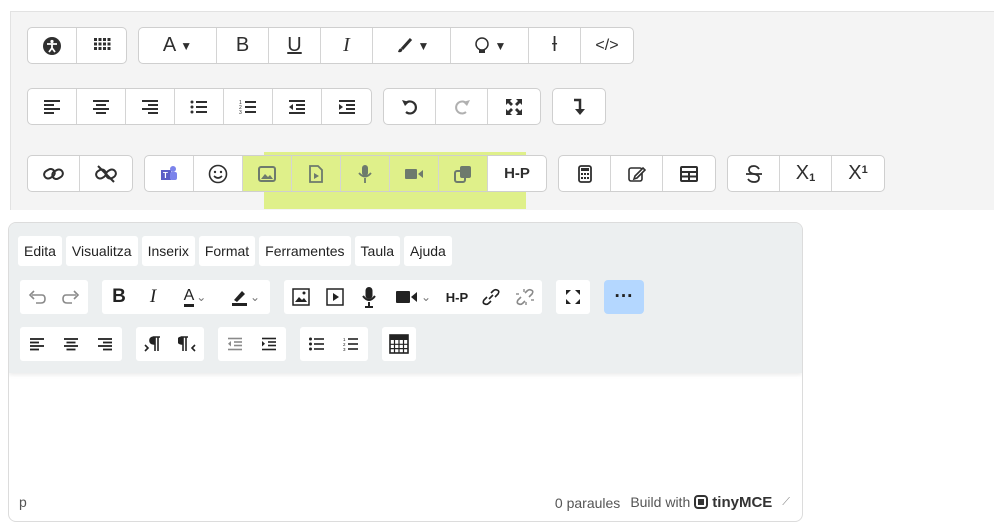 This screenshot has width=994, height=522. What do you see at coordinates (587, 503) in the screenshot?
I see `word-count: 0 paraules` at bounding box center [587, 503].